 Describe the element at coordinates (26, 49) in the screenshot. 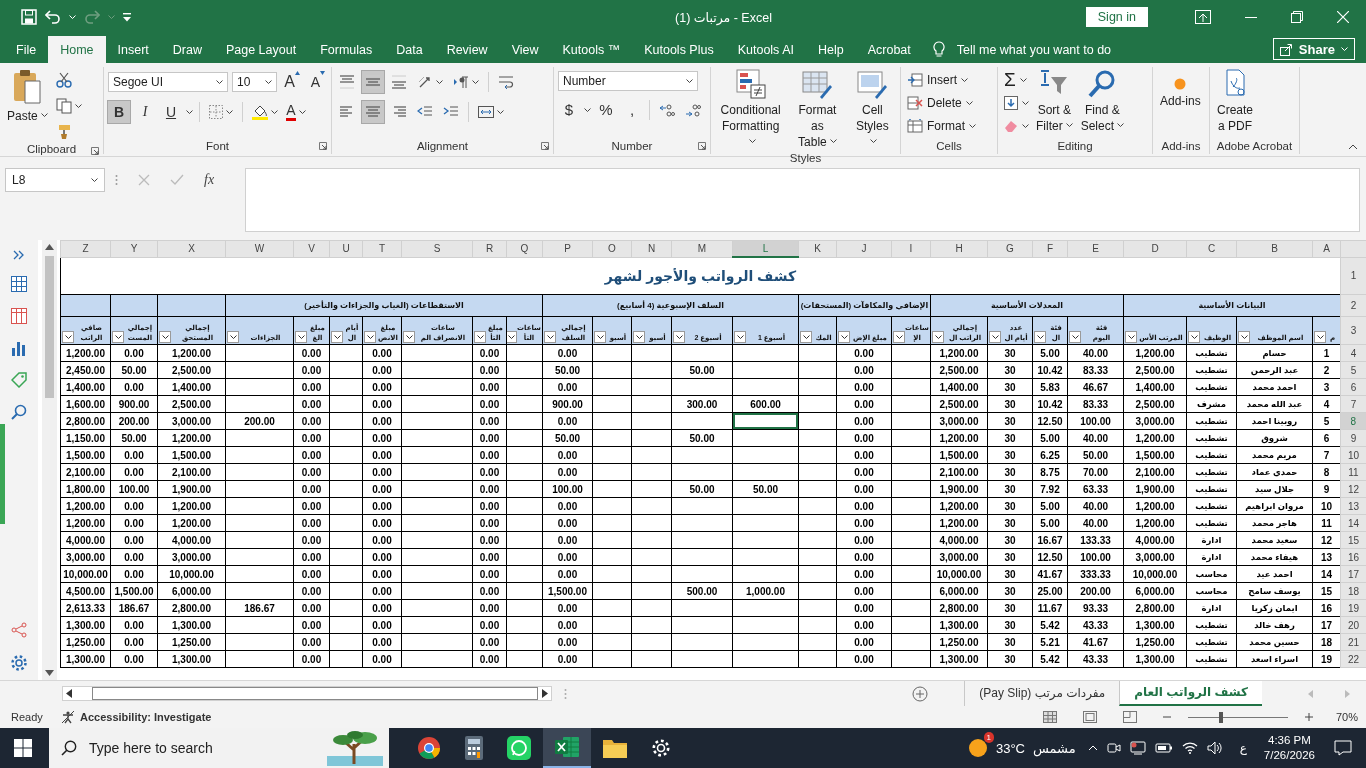

I see `ribbon-tab: File` at that location.